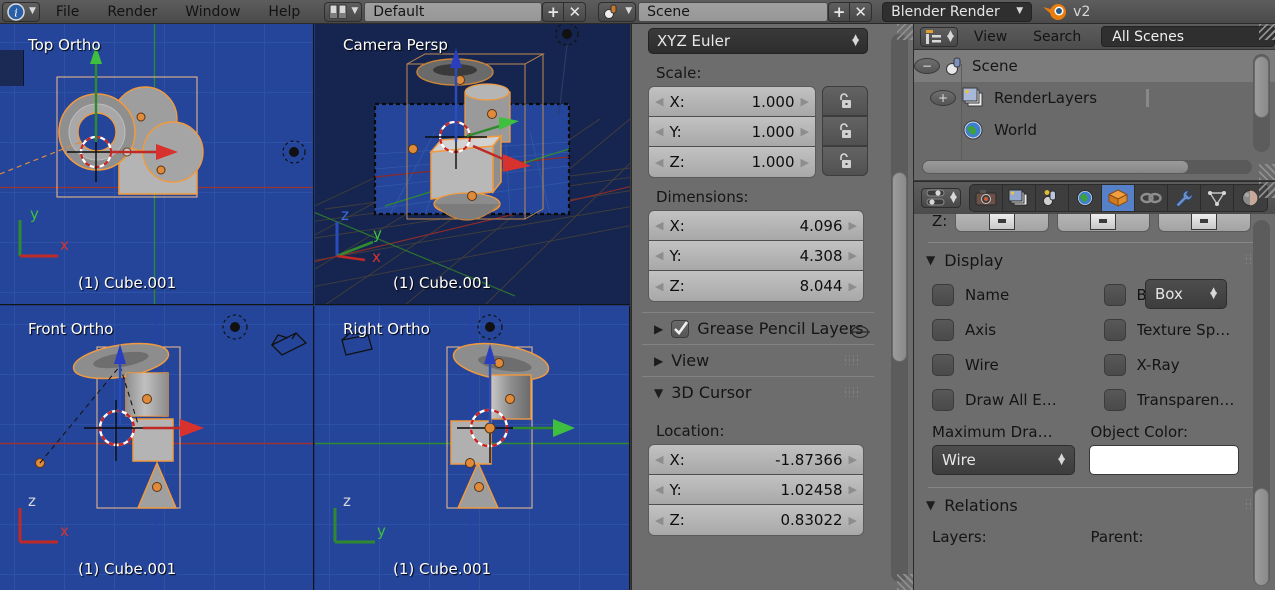  I want to click on outliner-horizontal-scrollbar, so click(1087, 167).